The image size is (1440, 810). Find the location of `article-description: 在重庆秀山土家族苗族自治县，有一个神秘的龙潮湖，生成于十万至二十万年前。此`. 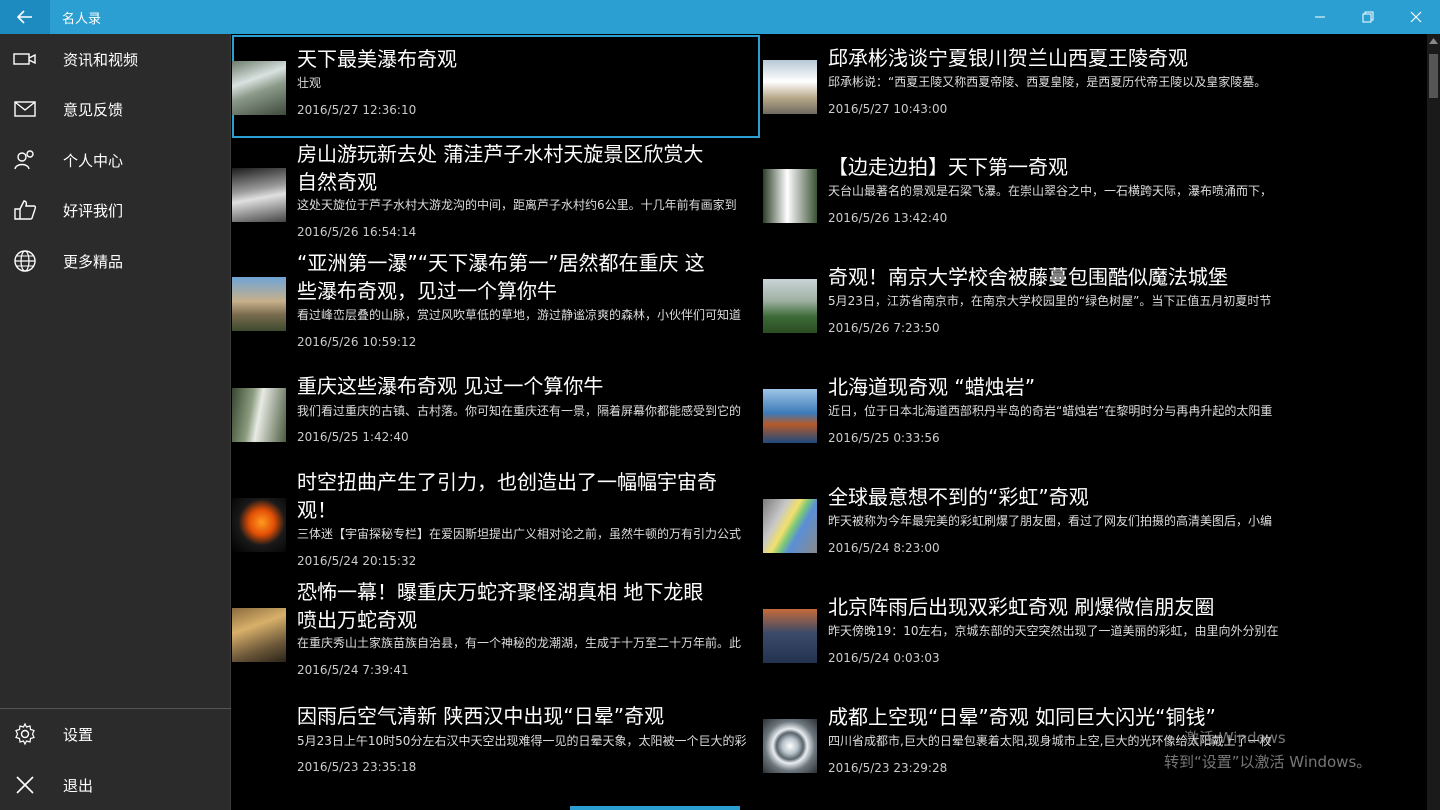

article-description: 在重庆秀山土家族苗族自治县，有一个神秘的龙潮湖，生成于十万至二十万年前。此 is located at coordinates (519, 643).